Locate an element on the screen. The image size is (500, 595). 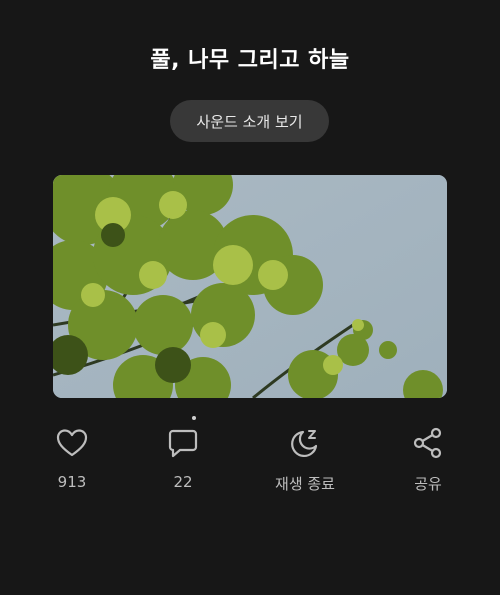
share-icon is located at coordinates (428, 443).